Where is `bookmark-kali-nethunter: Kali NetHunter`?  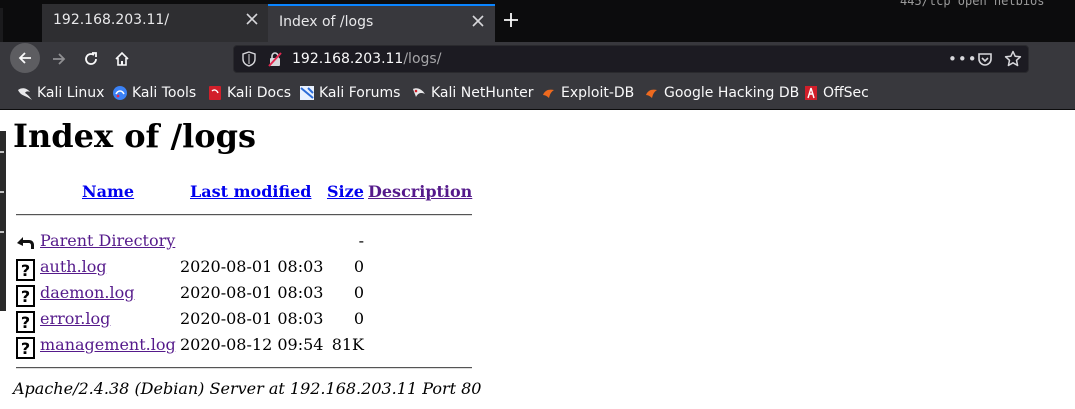
bookmark-kali-nethunter: Kali NetHunter is located at coordinates (472, 93).